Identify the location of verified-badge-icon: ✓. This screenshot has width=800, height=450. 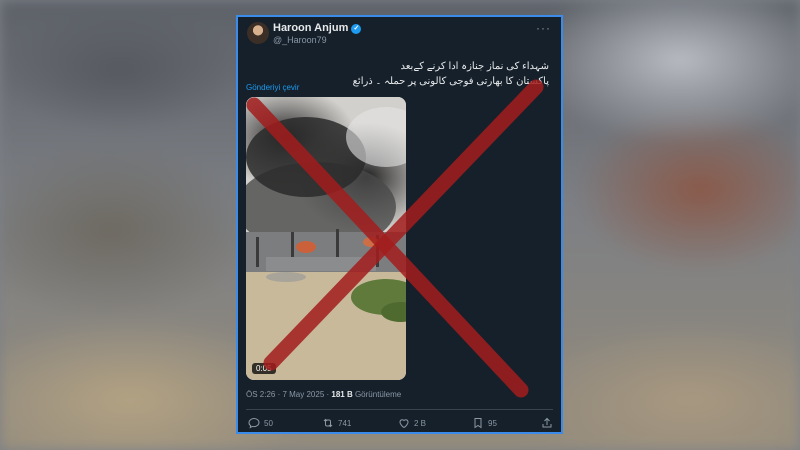
(356, 29).